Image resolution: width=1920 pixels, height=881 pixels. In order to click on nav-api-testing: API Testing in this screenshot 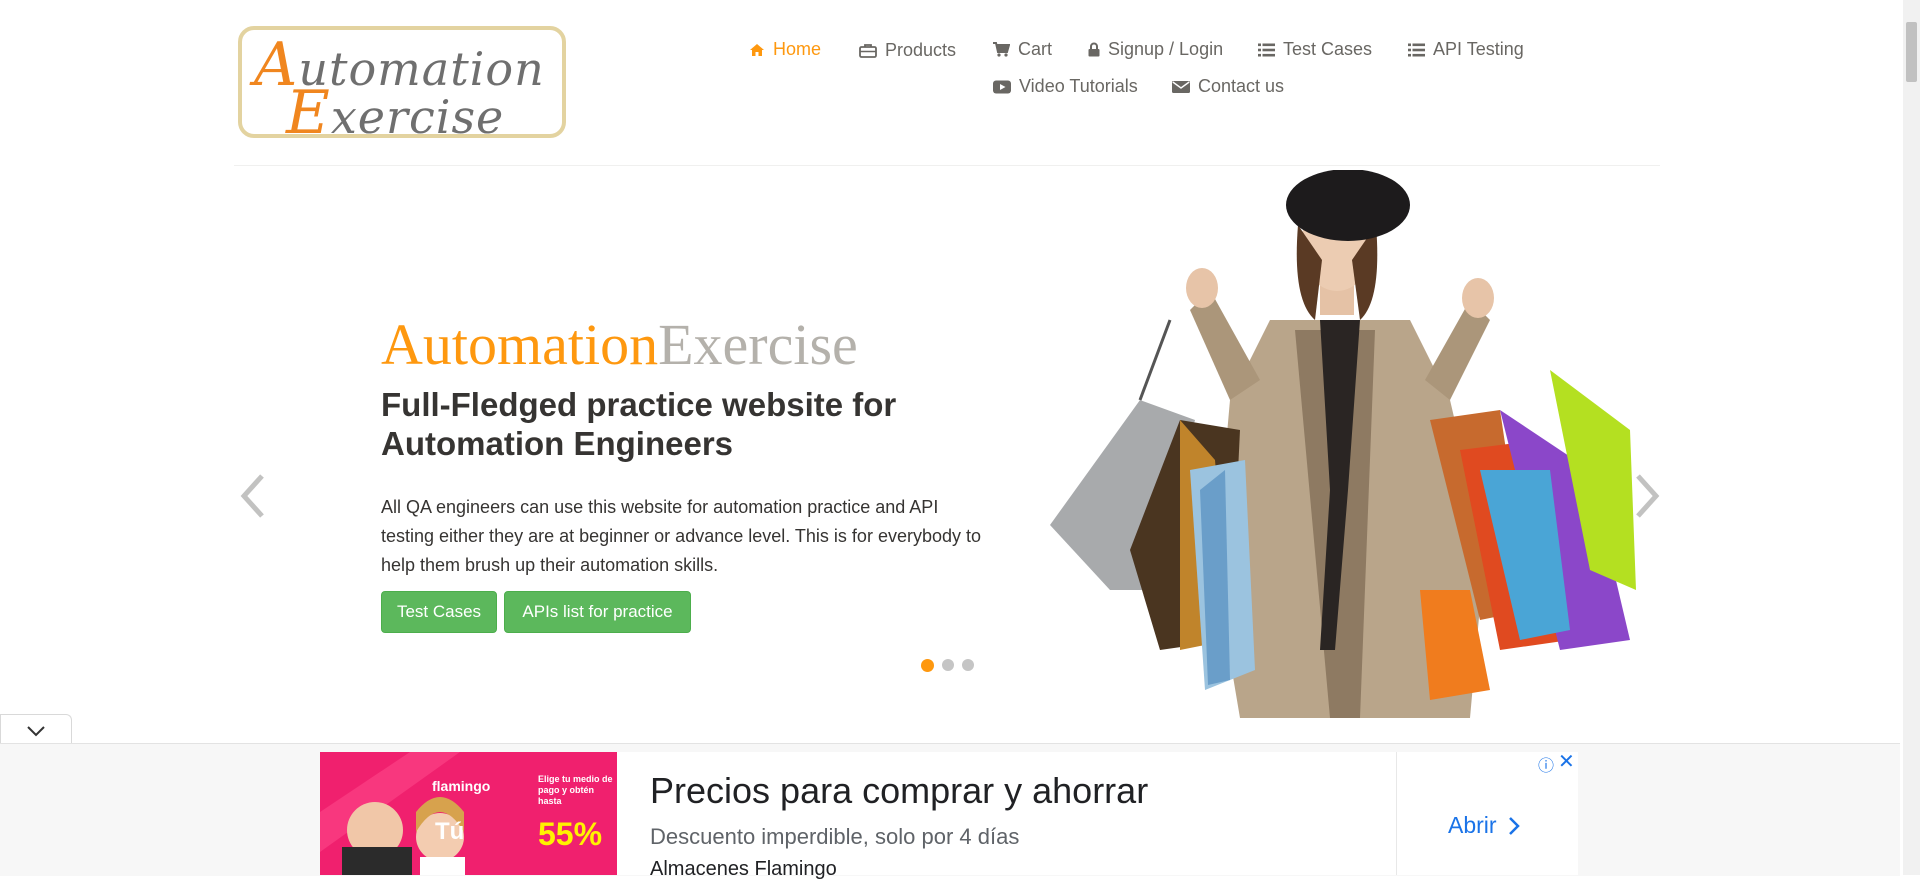, I will do `click(1466, 49)`.